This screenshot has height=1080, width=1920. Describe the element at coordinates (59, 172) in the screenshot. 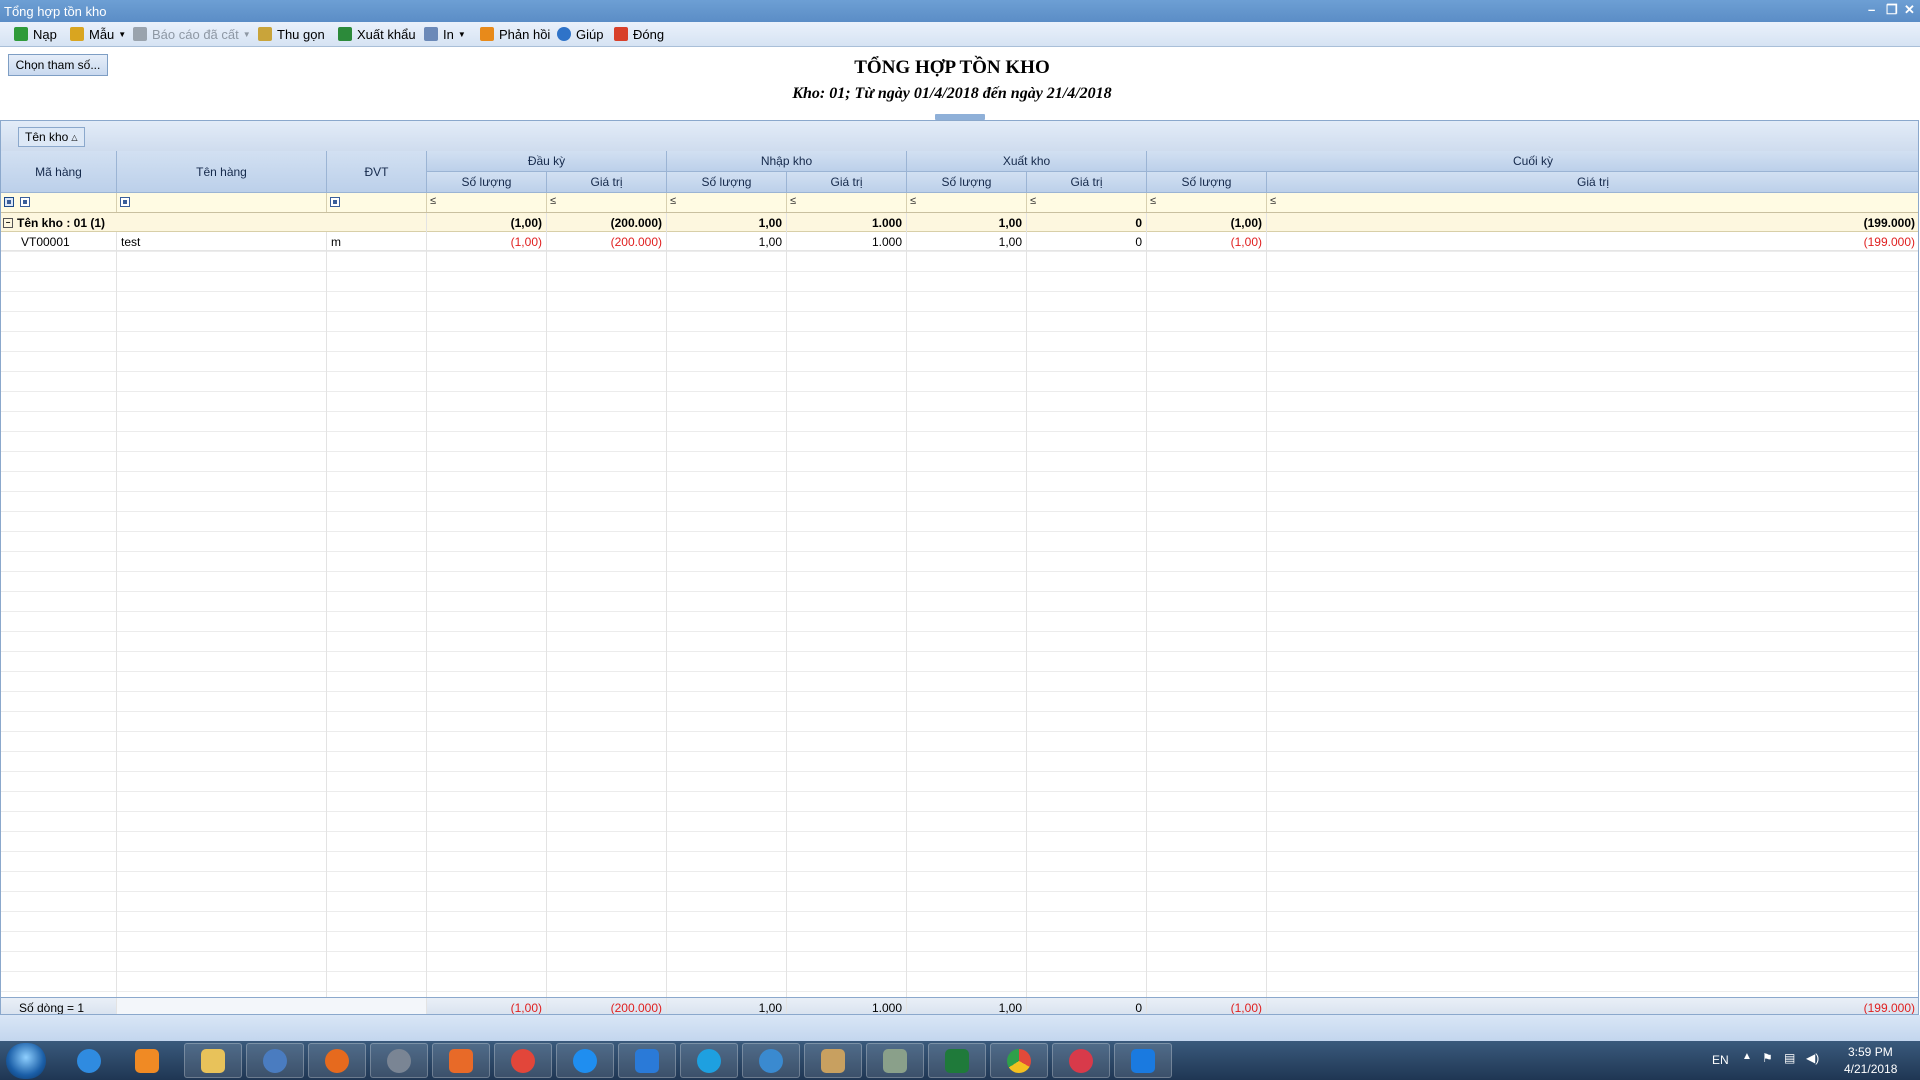

I see `col-header-ma-hang: Mã hàng` at that location.